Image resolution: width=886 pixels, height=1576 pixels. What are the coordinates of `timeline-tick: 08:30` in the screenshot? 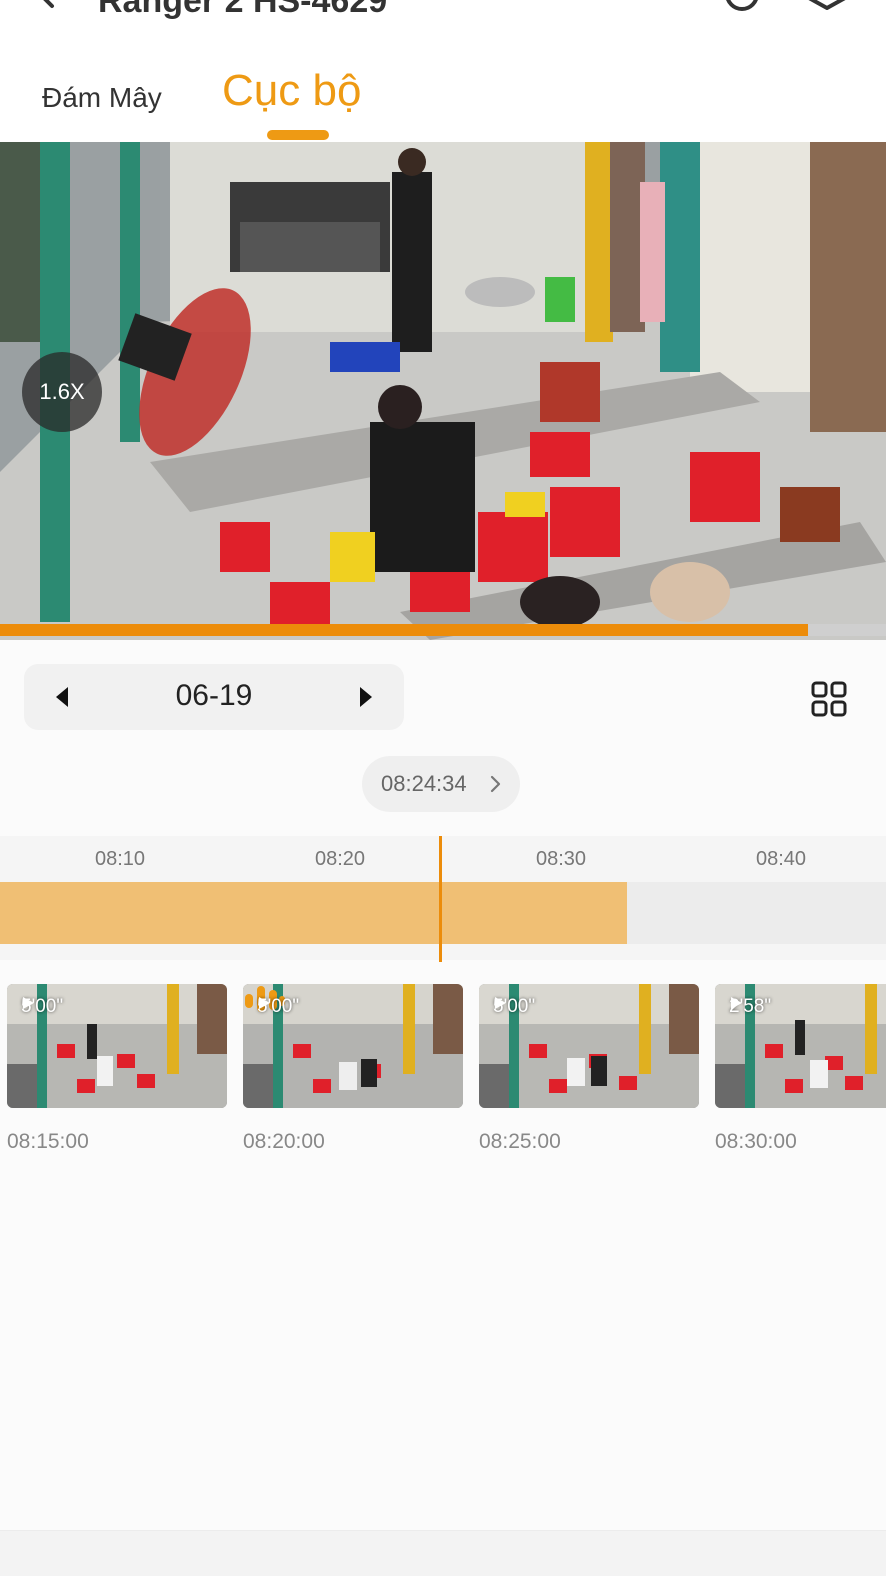 It's located at (561, 859).